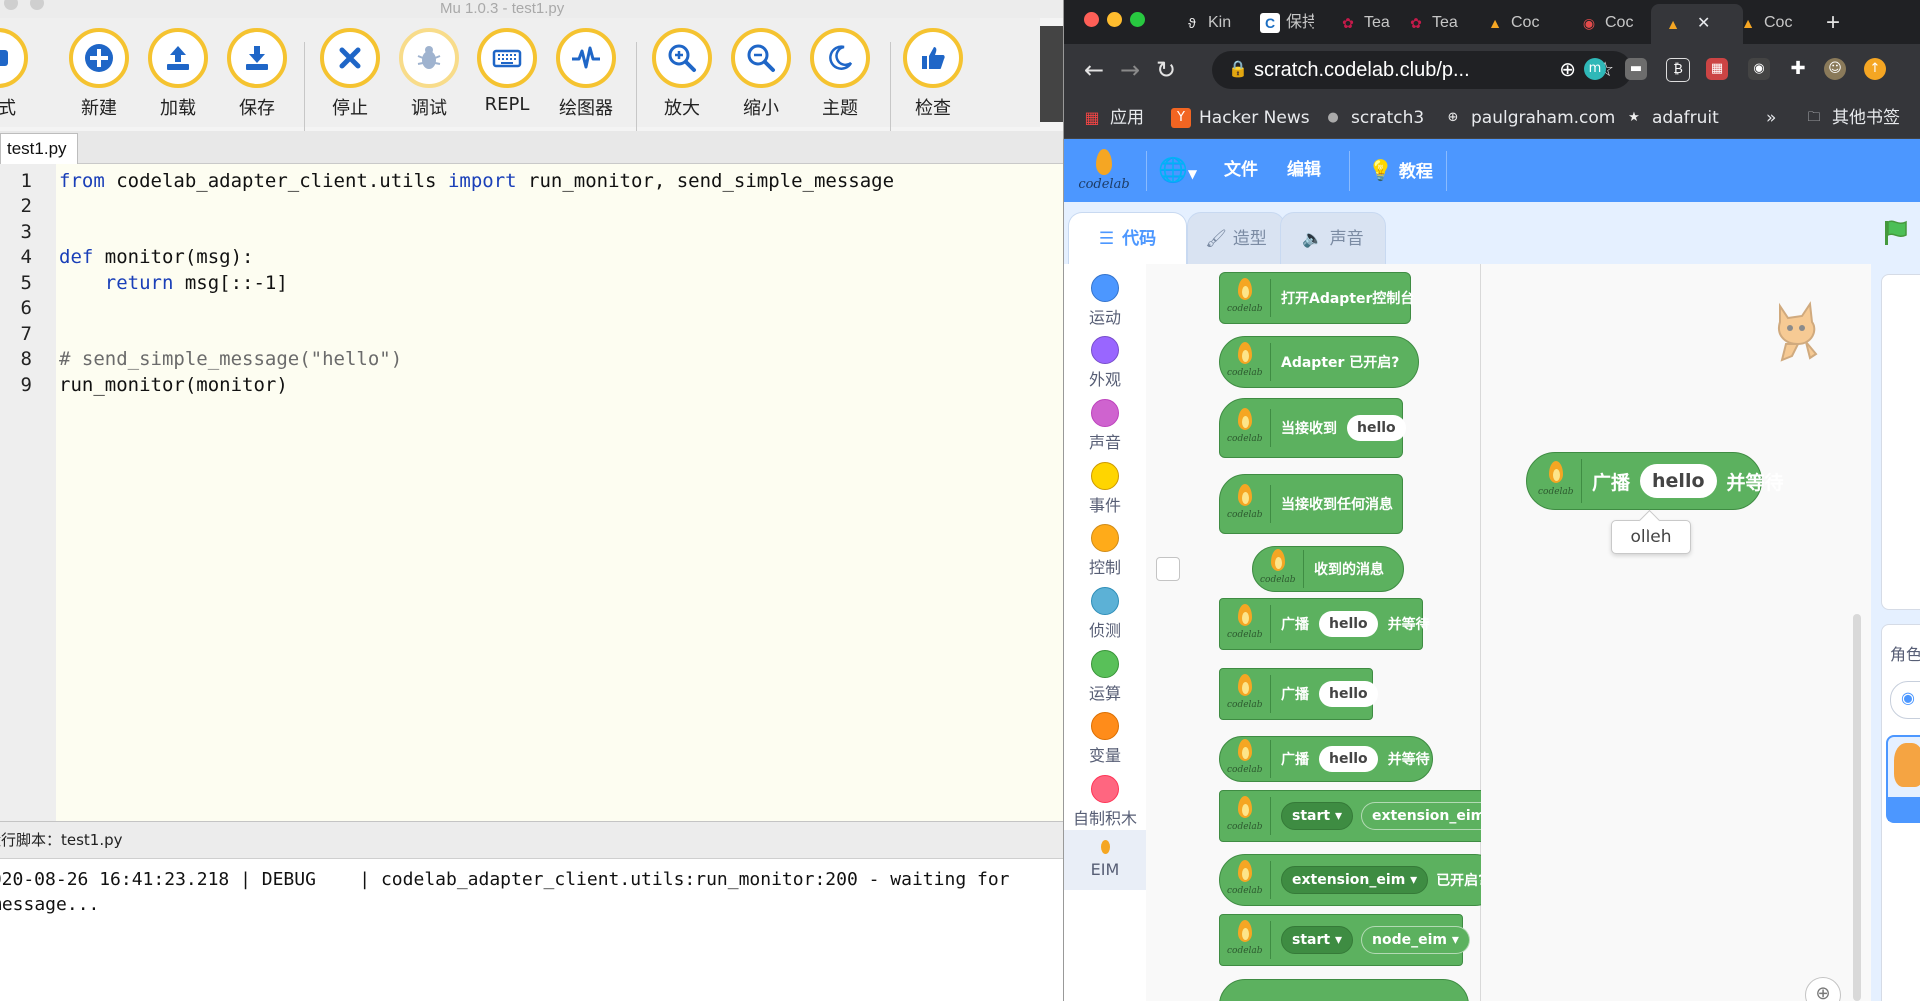 This screenshot has width=1920, height=1001. What do you see at coordinates (99, 76) in the screenshot?
I see `new-button: 新建` at bounding box center [99, 76].